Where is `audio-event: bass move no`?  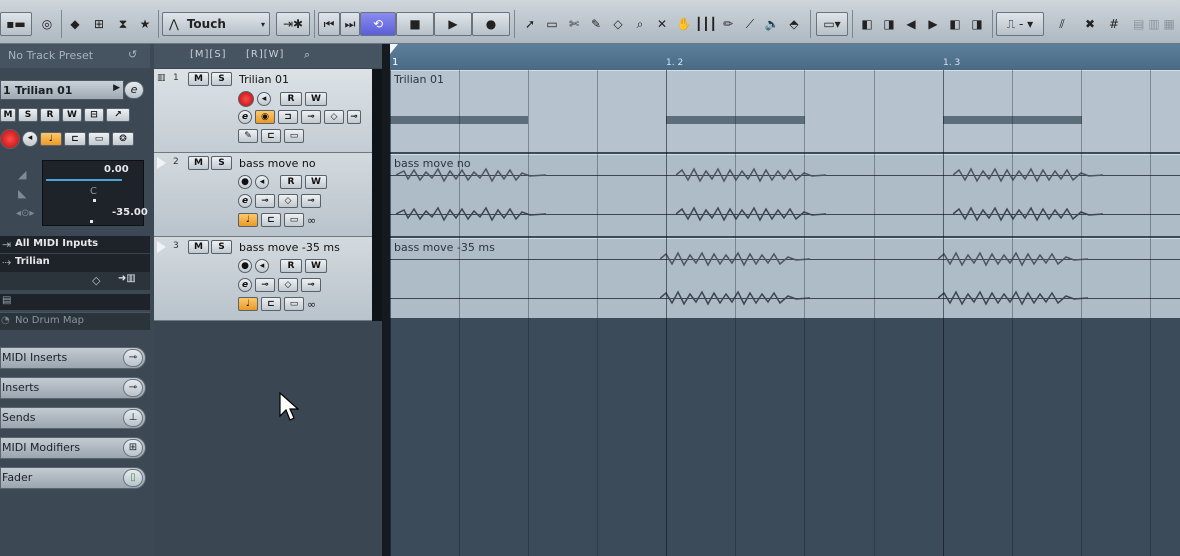
audio-event: bass move no is located at coordinates (785, 195).